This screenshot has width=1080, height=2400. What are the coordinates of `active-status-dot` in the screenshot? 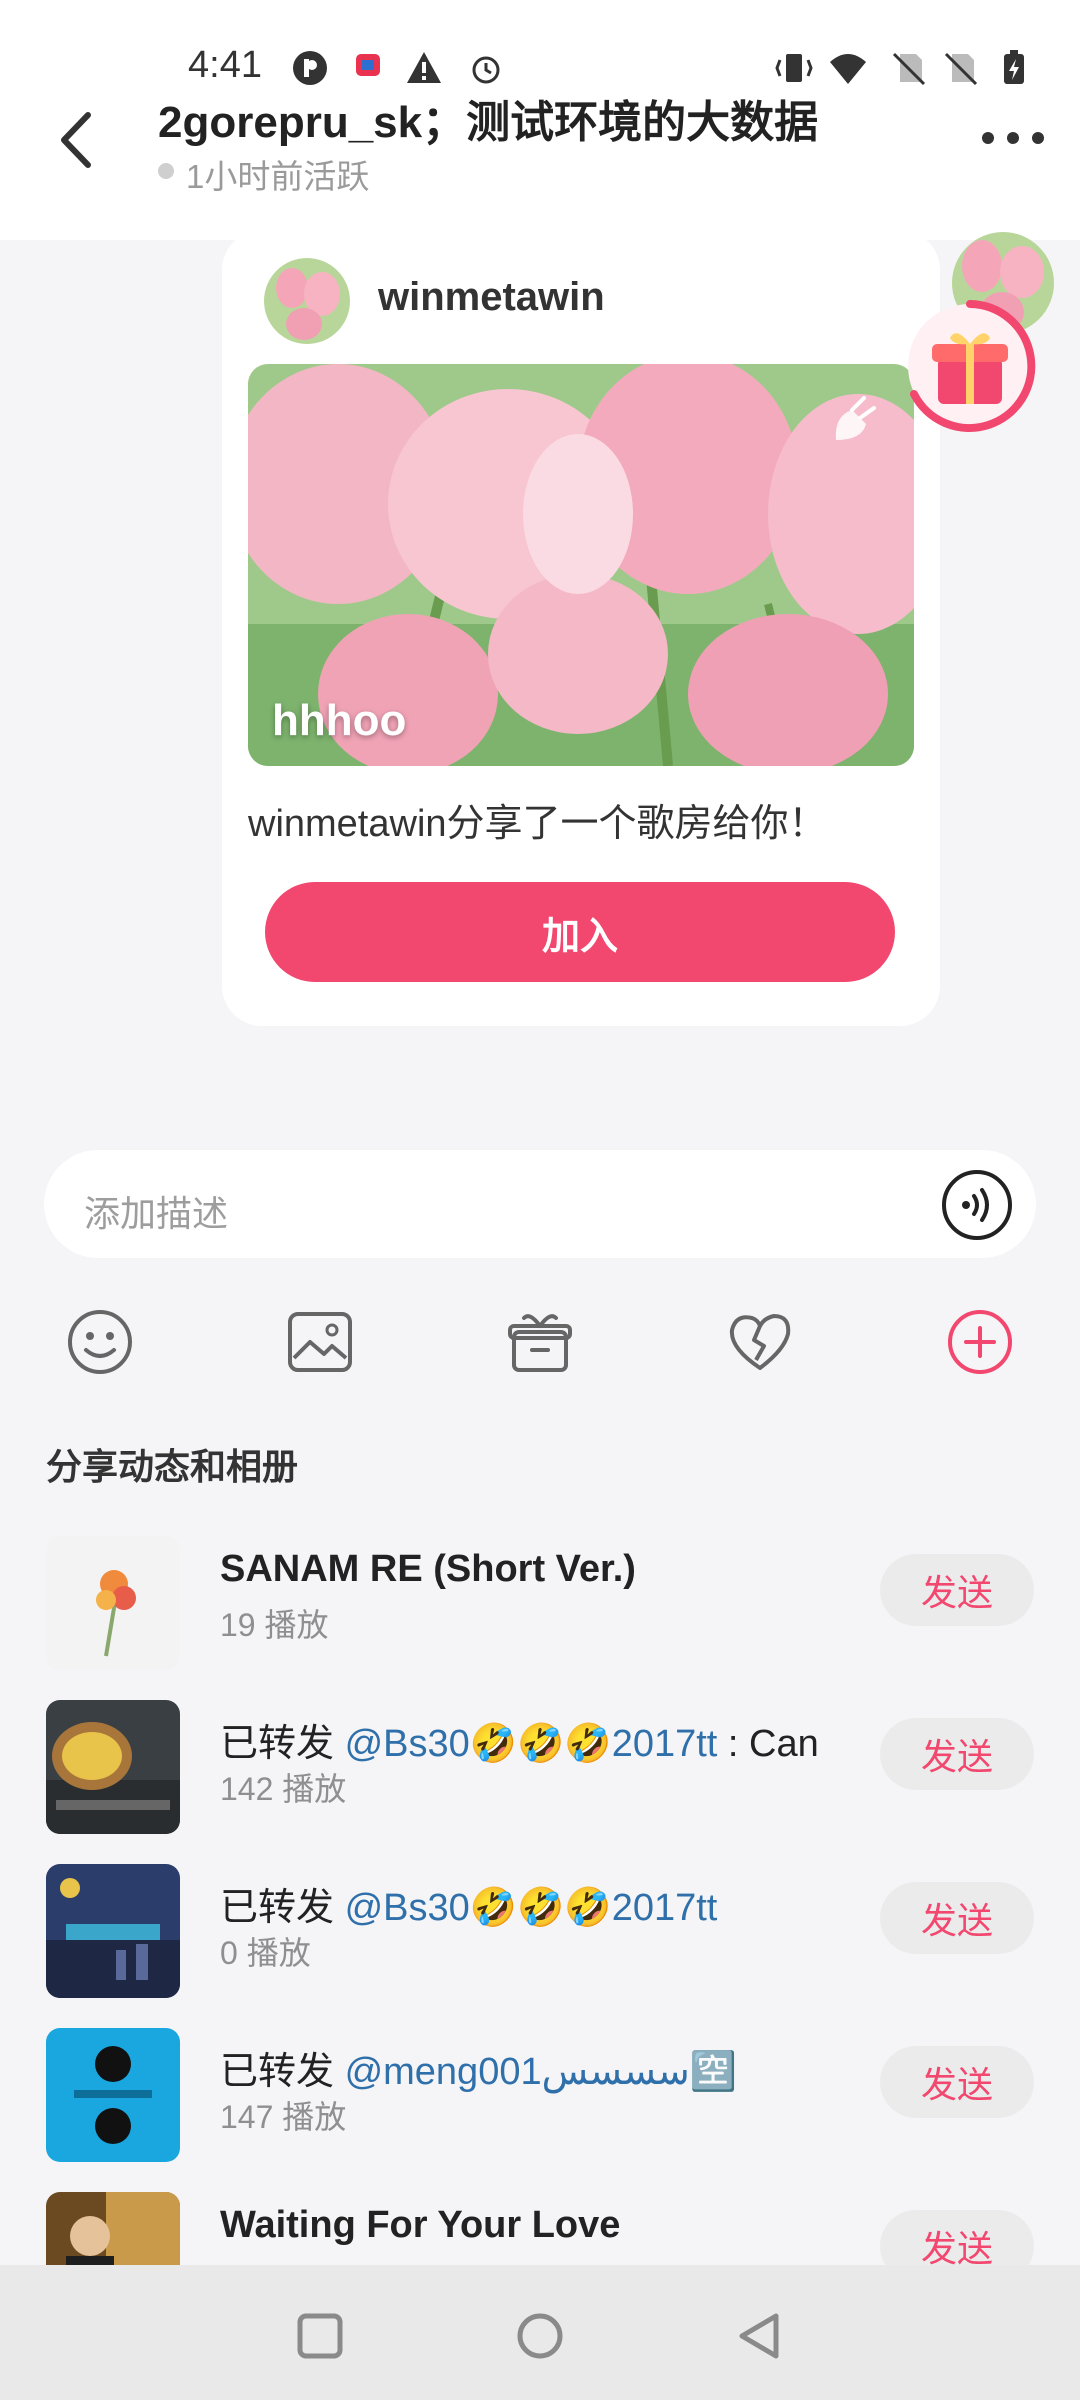 It's located at (166, 171).